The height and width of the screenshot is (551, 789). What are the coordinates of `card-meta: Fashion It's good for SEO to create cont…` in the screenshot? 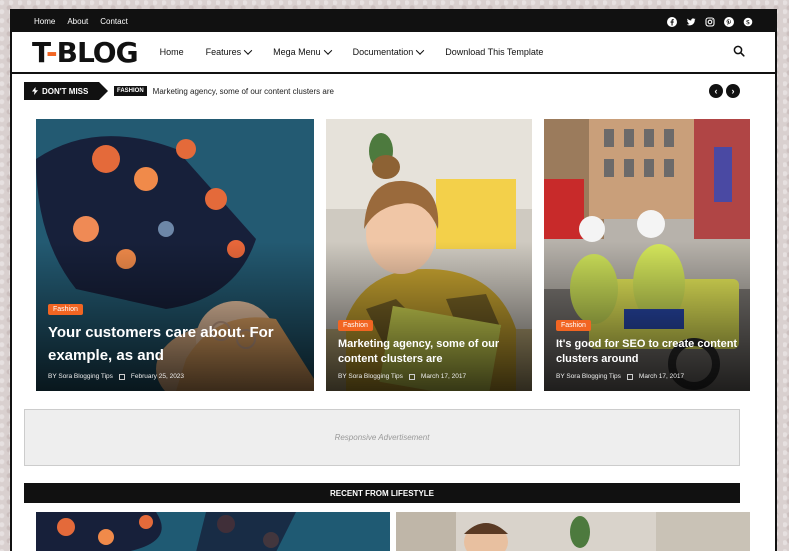 It's located at (648, 347).